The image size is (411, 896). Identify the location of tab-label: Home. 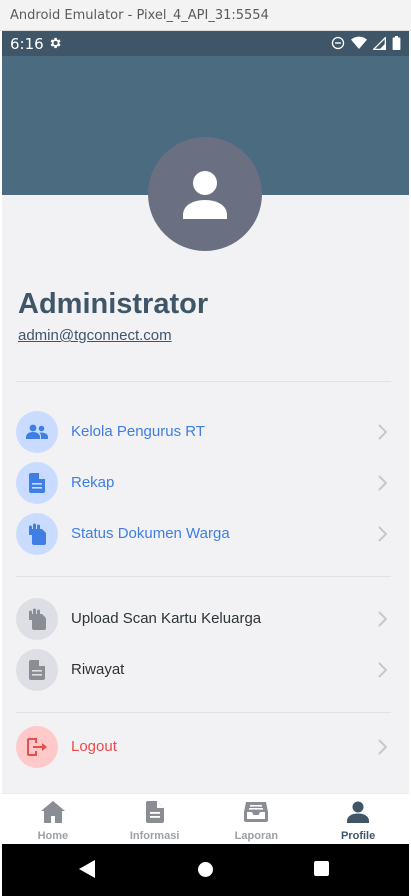
(53, 836).